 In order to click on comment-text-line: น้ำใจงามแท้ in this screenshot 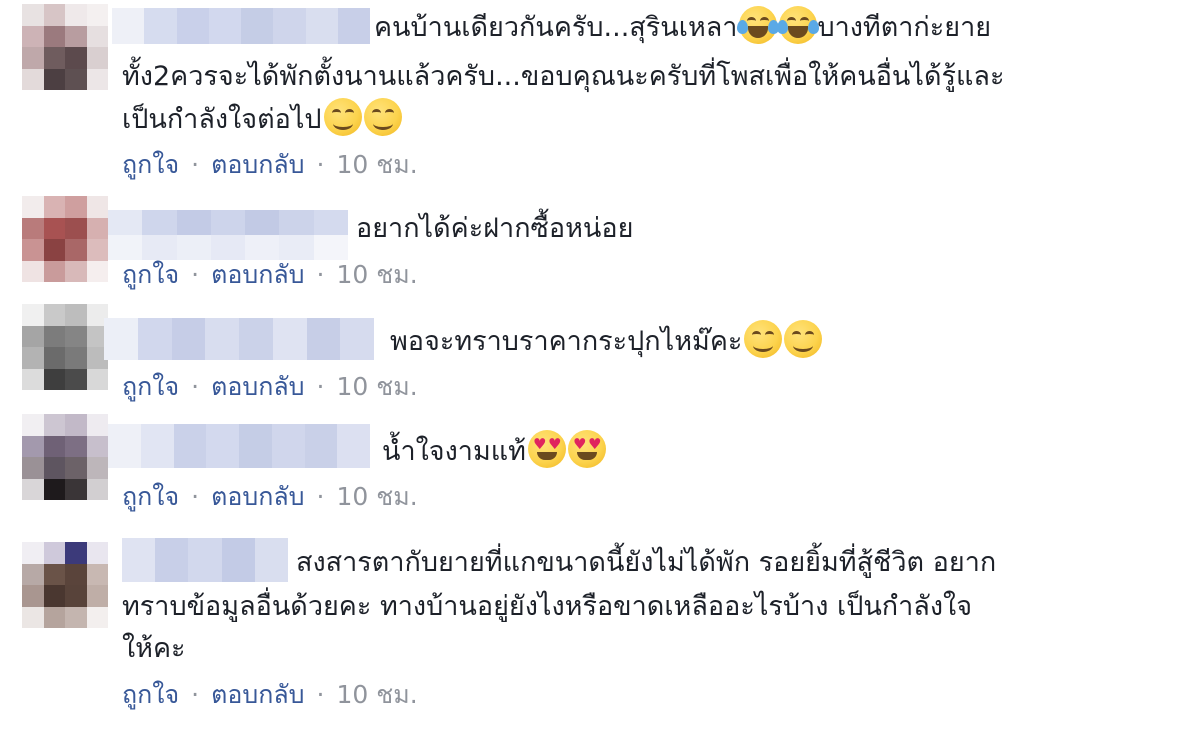, I will do `click(454, 451)`.